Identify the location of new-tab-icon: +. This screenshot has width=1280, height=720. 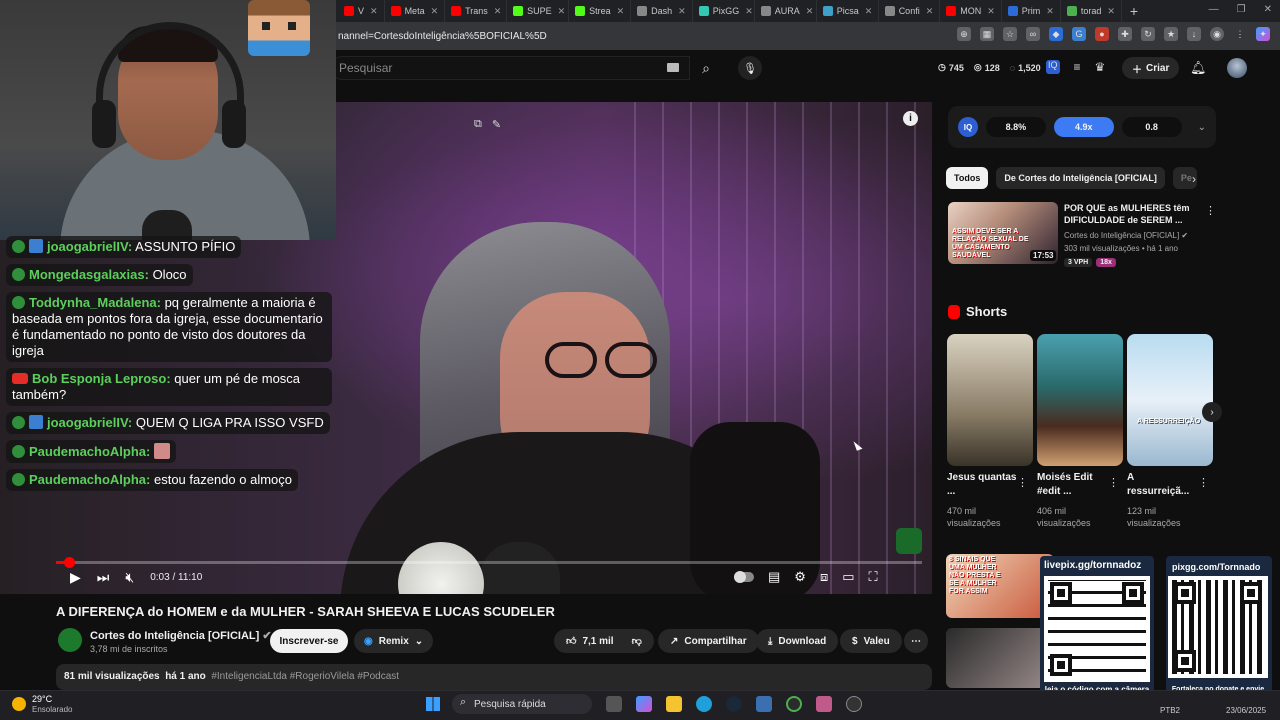
(1134, 11).